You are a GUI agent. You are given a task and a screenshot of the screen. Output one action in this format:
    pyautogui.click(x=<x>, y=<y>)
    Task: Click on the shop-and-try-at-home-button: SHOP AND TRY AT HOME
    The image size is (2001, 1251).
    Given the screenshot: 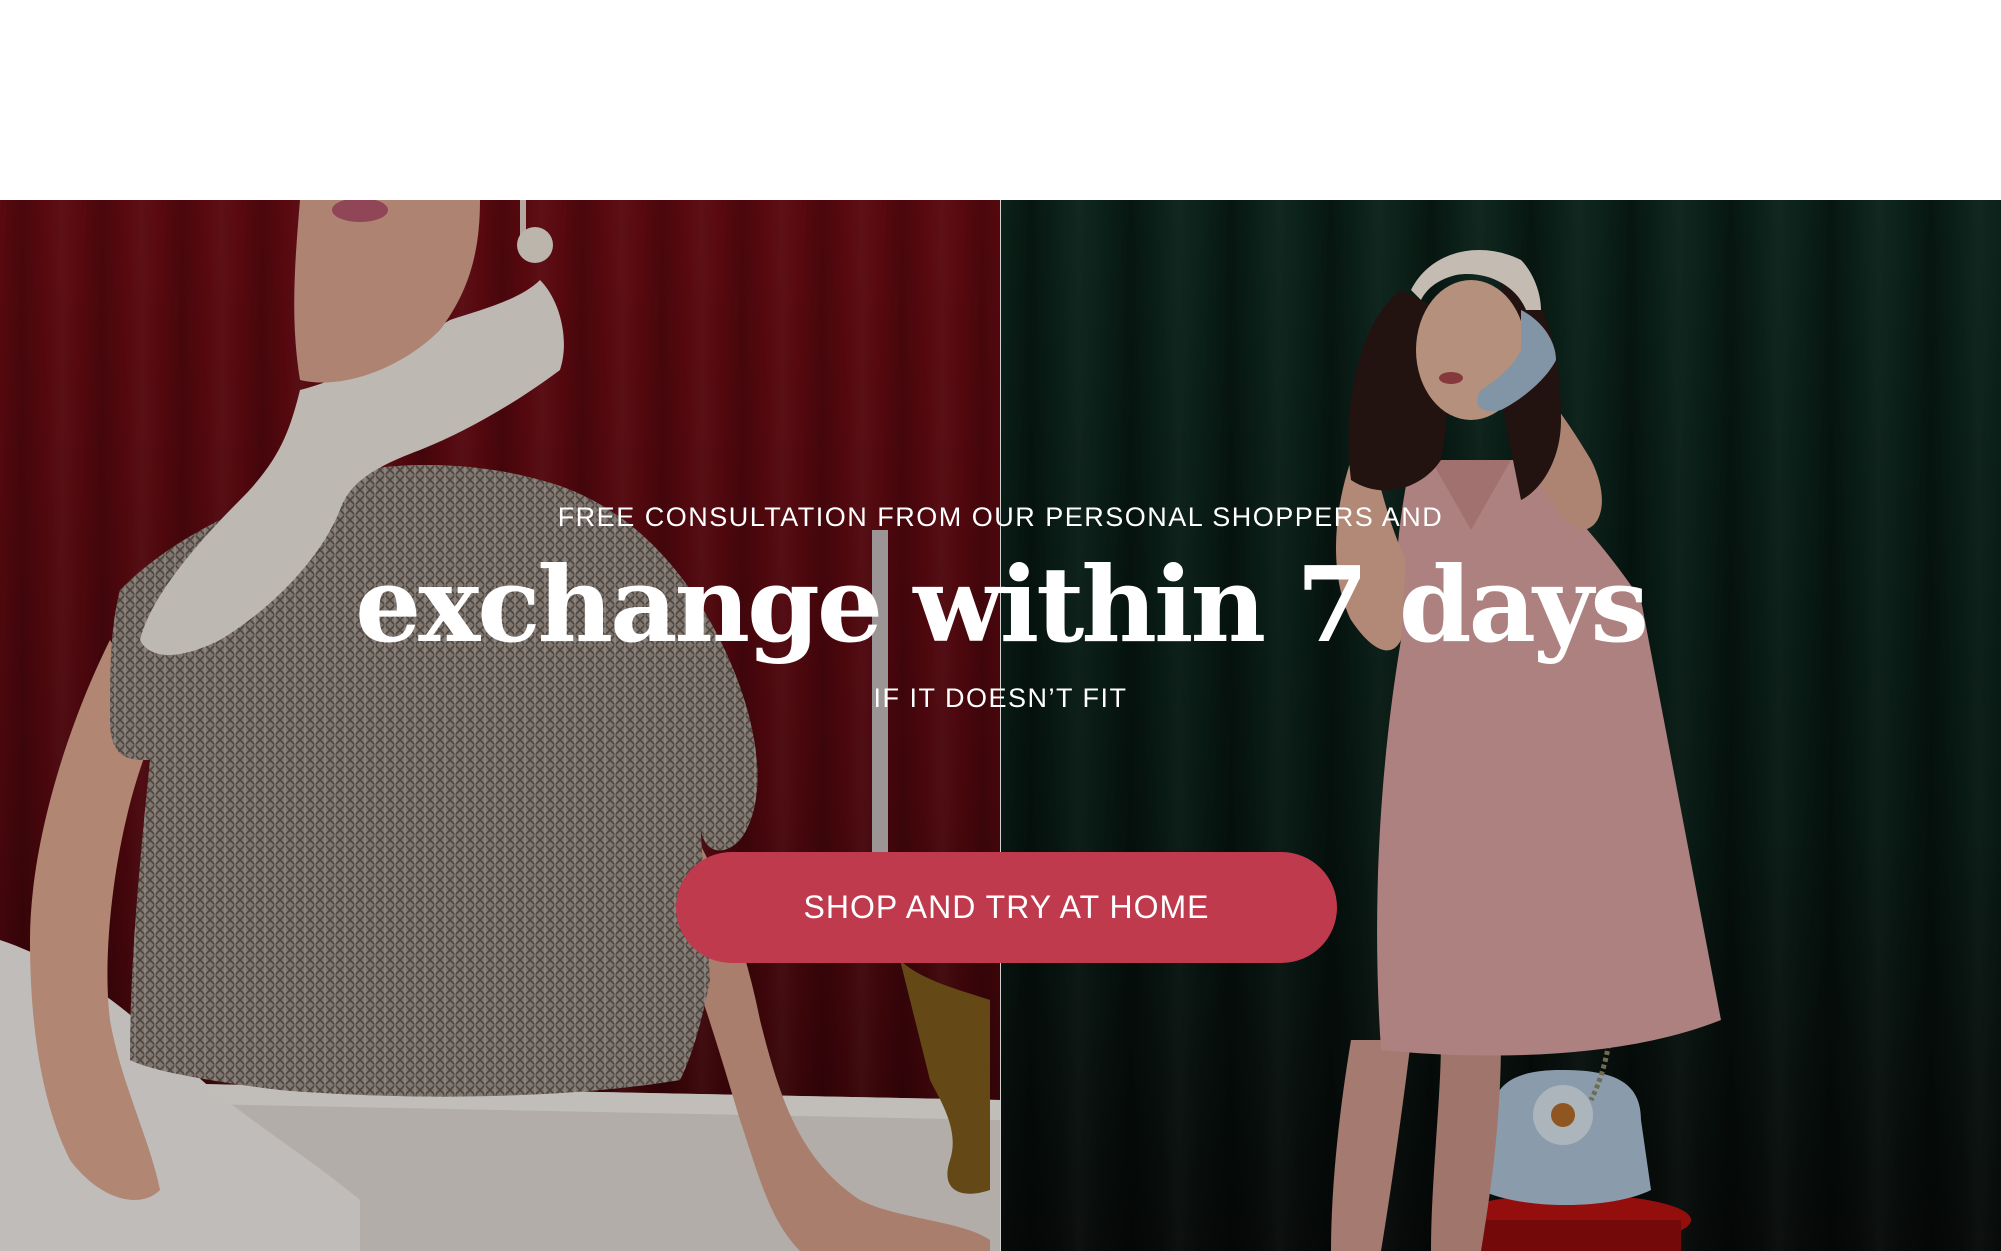 What is the action you would take?
    pyautogui.click(x=1006, y=907)
    